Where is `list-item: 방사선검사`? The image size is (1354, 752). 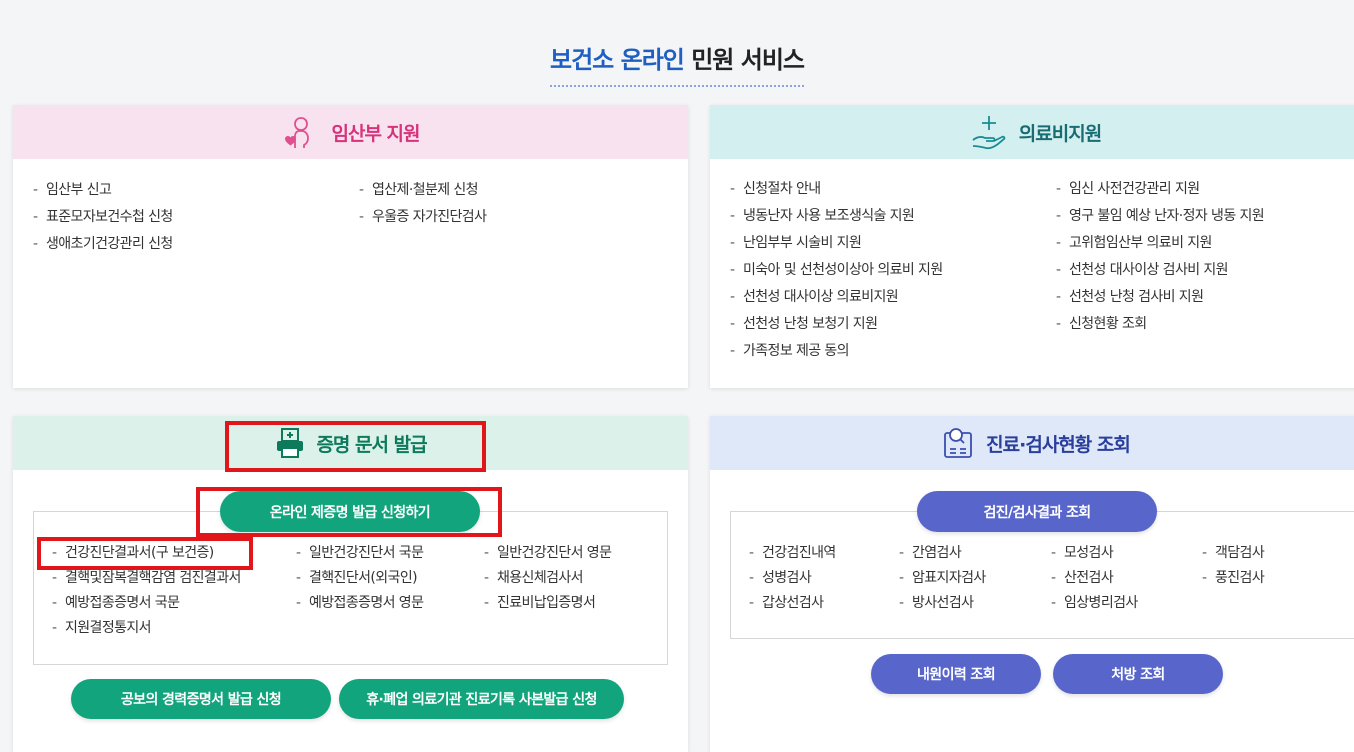 list-item: 방사선검사 is located at coordinates (975, 603).